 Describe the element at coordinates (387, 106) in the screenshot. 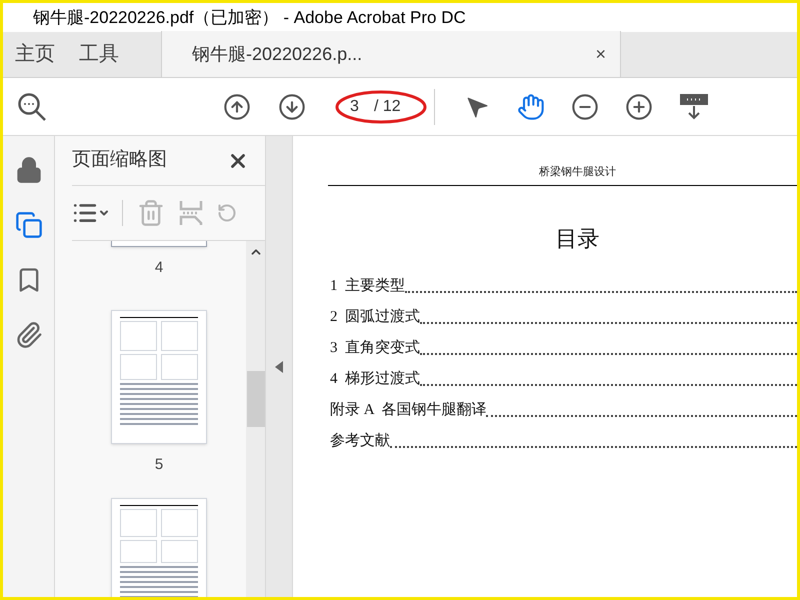

I see `page-total: / 12` at that location.